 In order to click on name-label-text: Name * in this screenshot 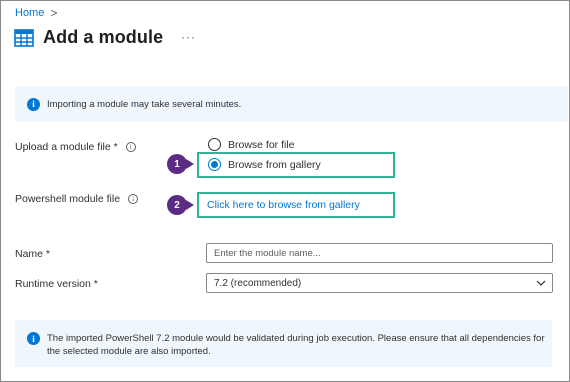, I will do `click(33, 254)`.